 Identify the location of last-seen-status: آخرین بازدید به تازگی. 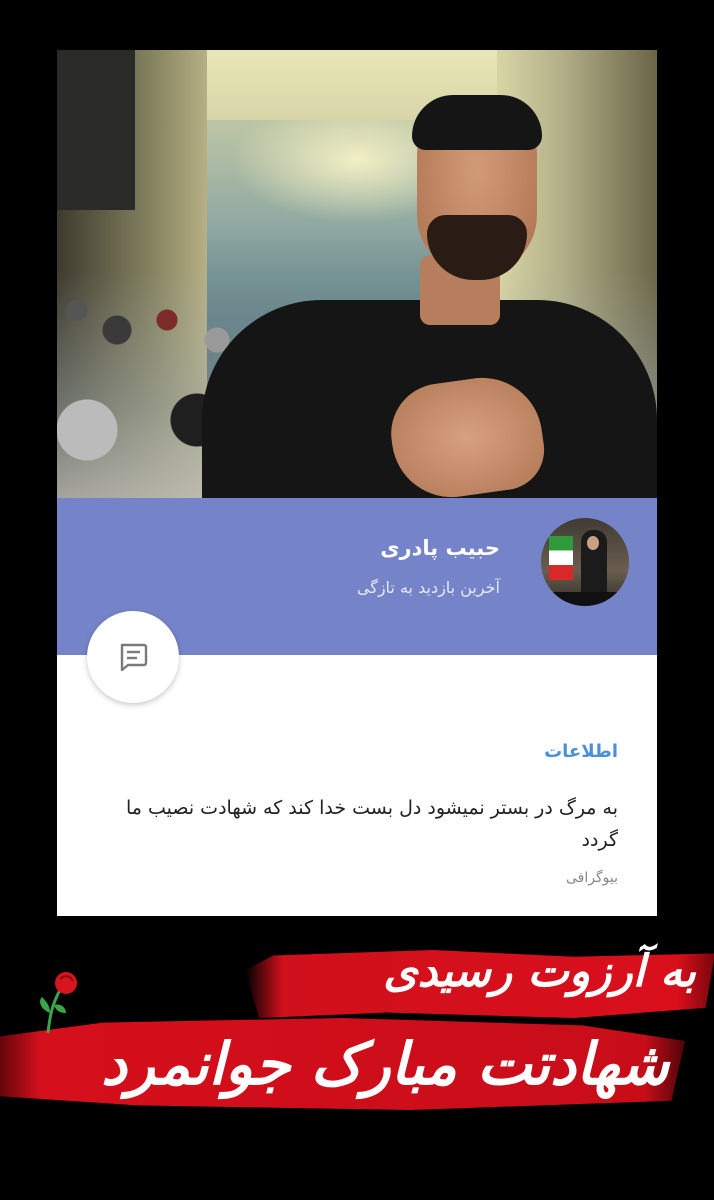
(428, 587).